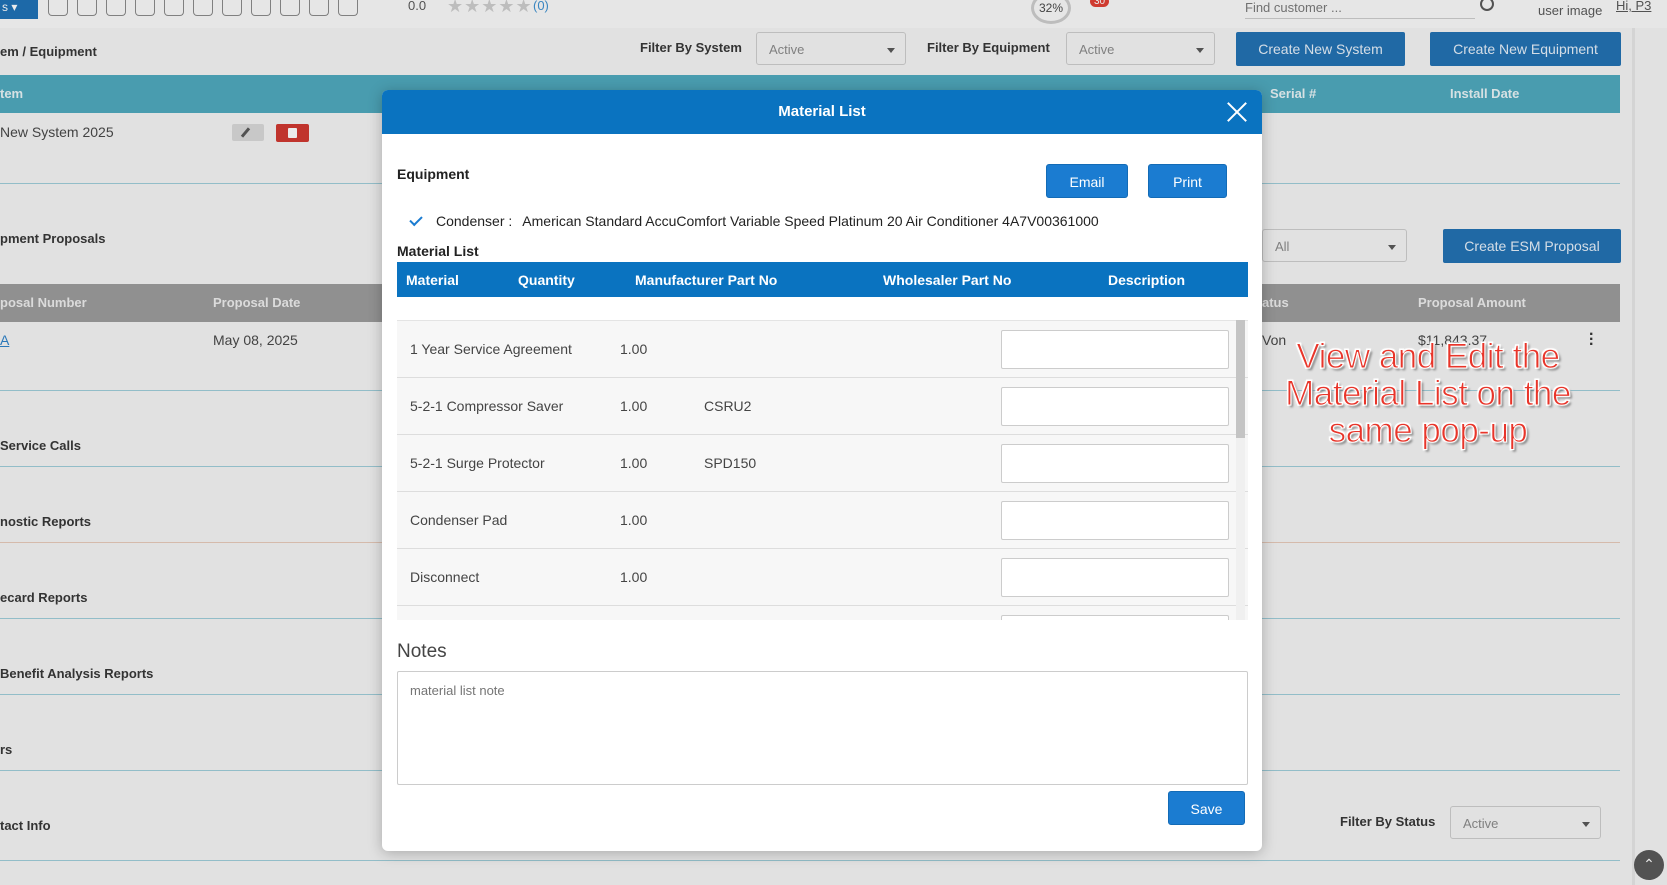 The image size is (1667, 885). Describe the element at coordinates (445, 577) in the screenshot. I see `material-name: Disconnect` at that location.